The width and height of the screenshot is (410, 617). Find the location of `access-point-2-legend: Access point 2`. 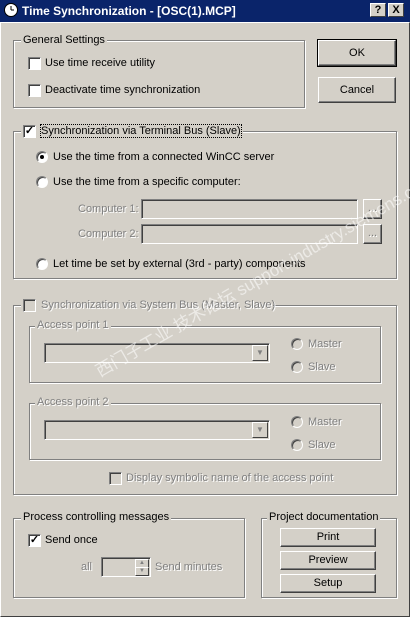

access-point-2-legend: Access point 2 is located at coordinates (73, 402).